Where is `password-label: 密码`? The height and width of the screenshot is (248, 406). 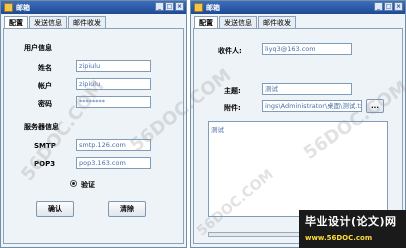 password-label: 密码 is located at coordinates (45, 104).